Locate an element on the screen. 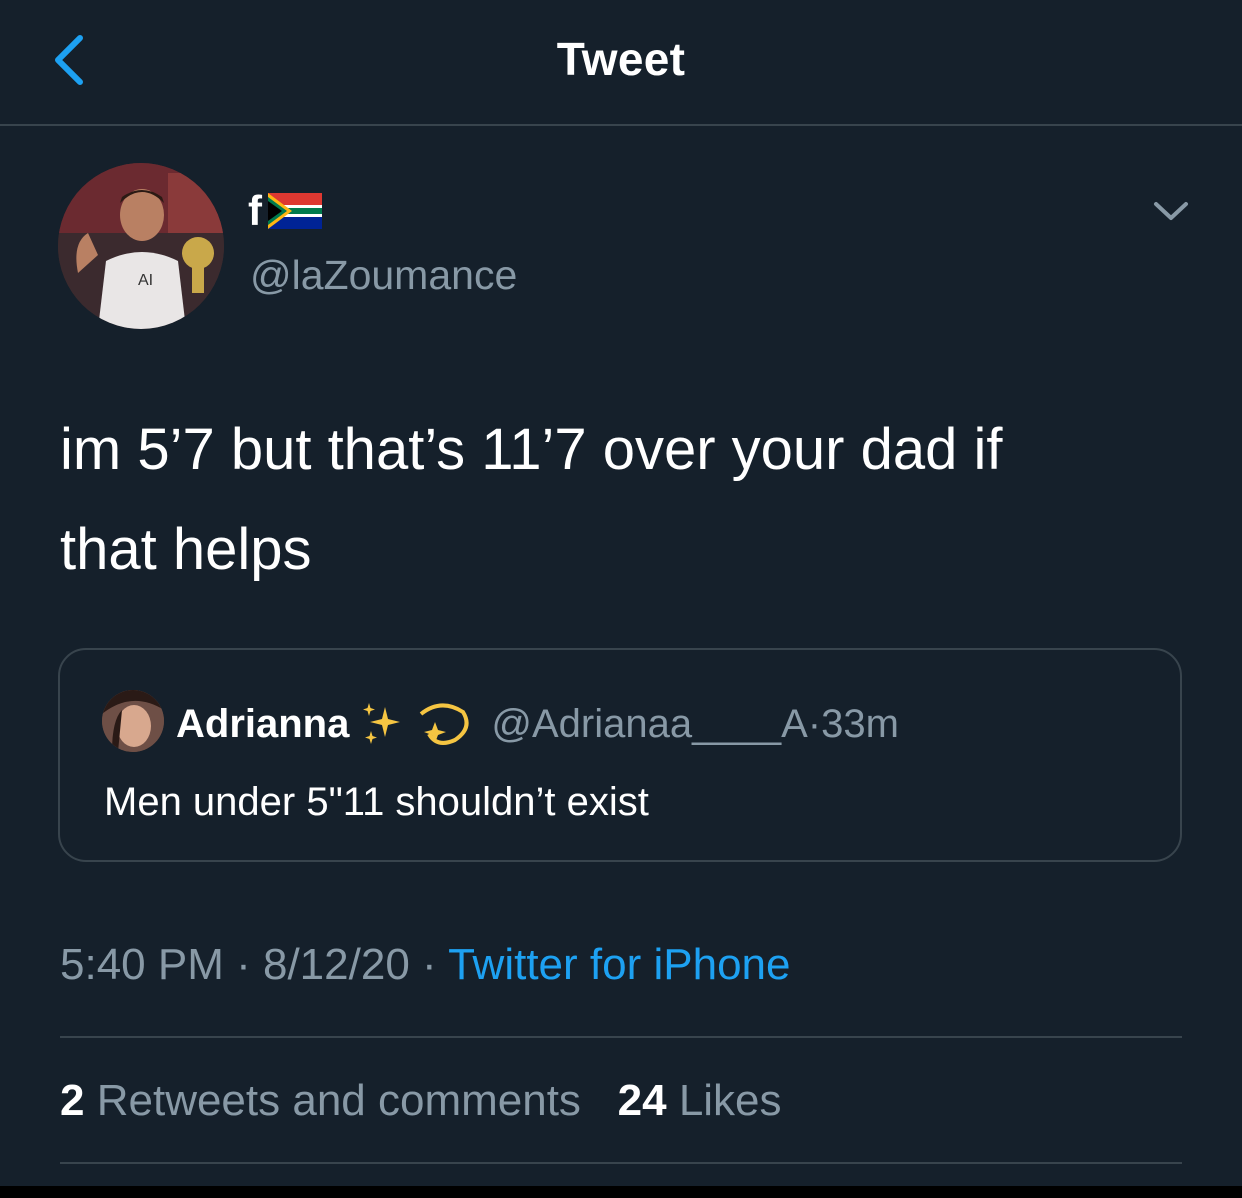  quoted-author-avatar is located at coordinates (133, 721).